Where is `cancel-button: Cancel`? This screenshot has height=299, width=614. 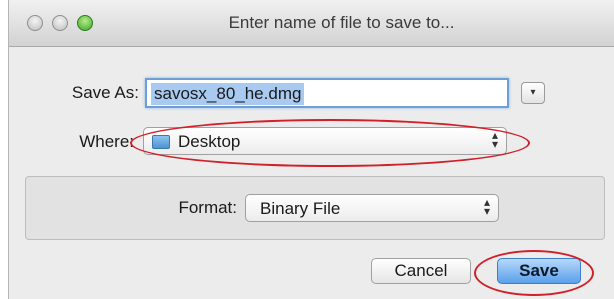
cancel-button: Cancel is located at coordinates (421, 271).